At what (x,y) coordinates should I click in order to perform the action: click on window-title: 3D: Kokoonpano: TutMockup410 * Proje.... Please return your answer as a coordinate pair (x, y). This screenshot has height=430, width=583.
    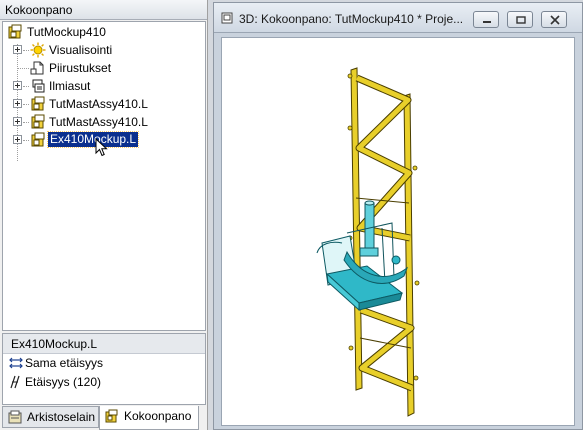
    Looking at the image, I should click on (351, 19).